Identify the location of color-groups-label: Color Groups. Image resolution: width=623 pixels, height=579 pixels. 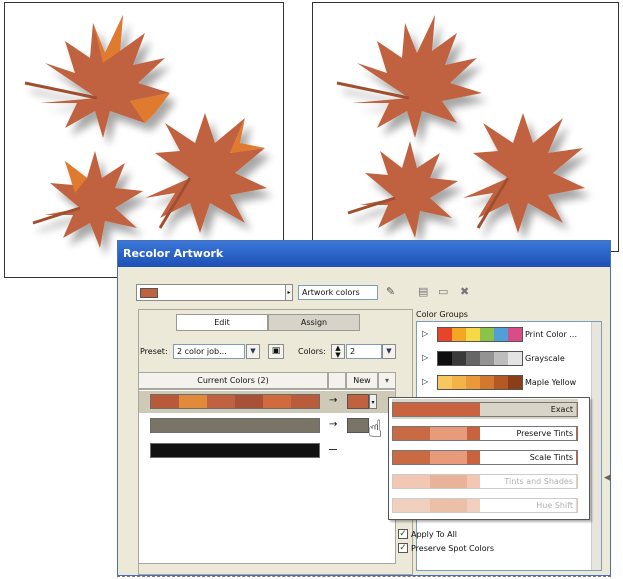
(442, 314).